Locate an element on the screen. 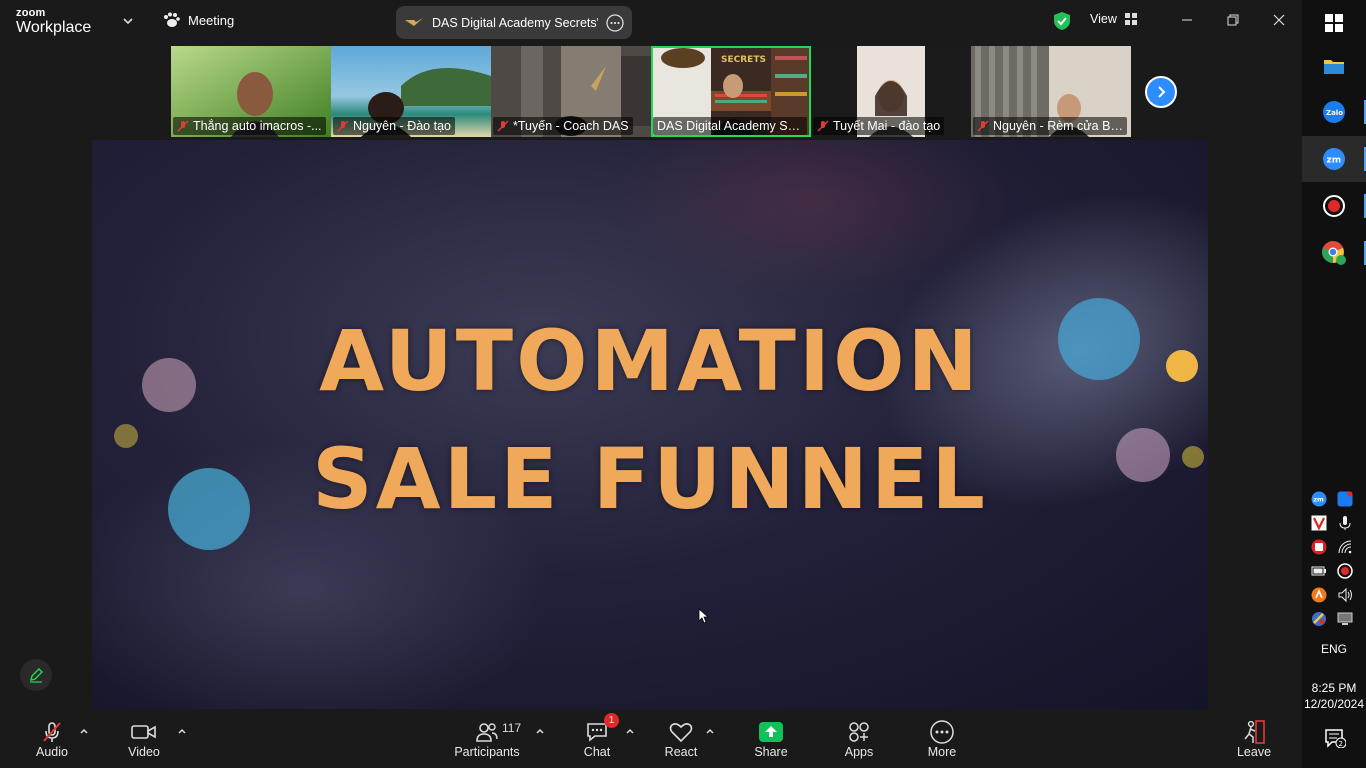 This screenshot has height=768, width=1366. red-app-tray-icon is located at coordinates (1319, 547).